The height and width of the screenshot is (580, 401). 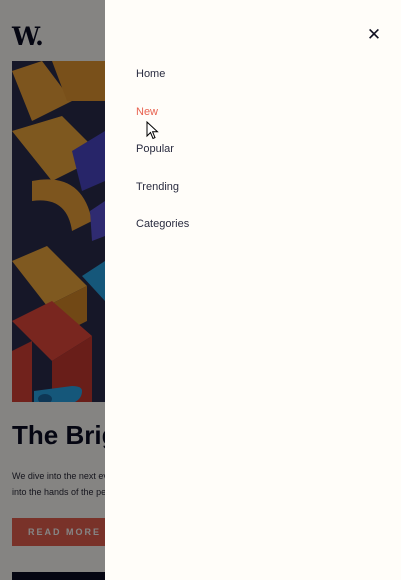 I want to click on nav-menu: Home New Popular Trending Categories, so click(x=162, y=160).